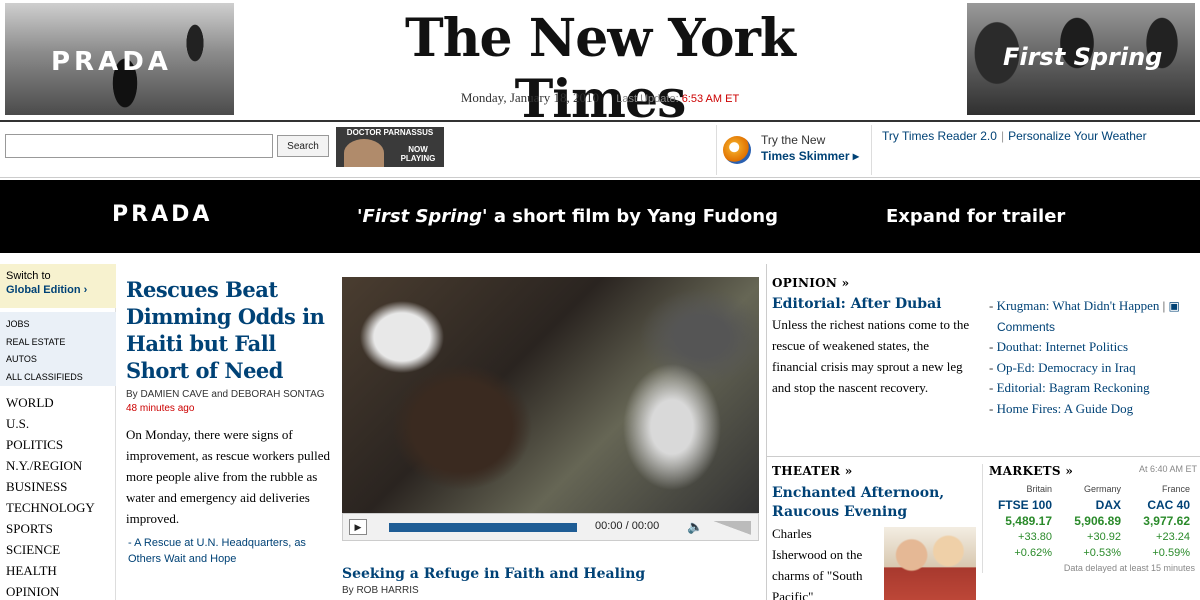  I want to click on market-percent: +0.59%, so click(1171, 553).